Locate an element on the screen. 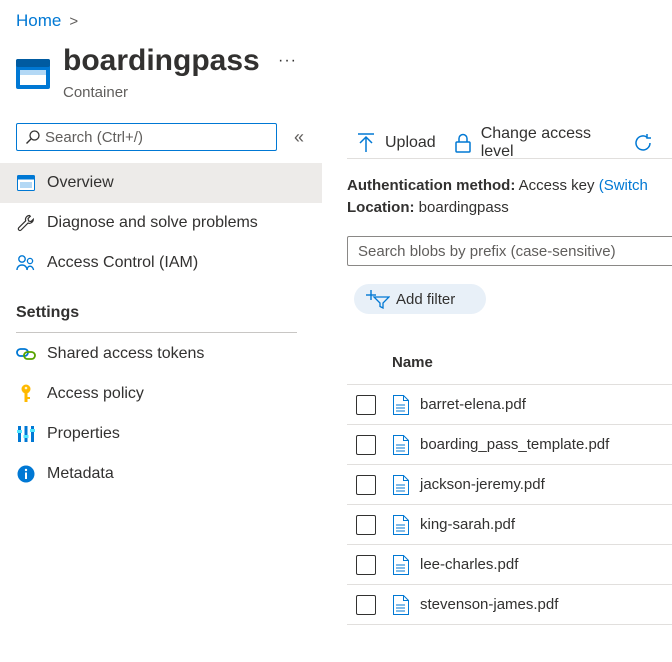 This screenshot has width=672, height=662. sidebar-item-overview: Overview is located at coordinates (161, 183).